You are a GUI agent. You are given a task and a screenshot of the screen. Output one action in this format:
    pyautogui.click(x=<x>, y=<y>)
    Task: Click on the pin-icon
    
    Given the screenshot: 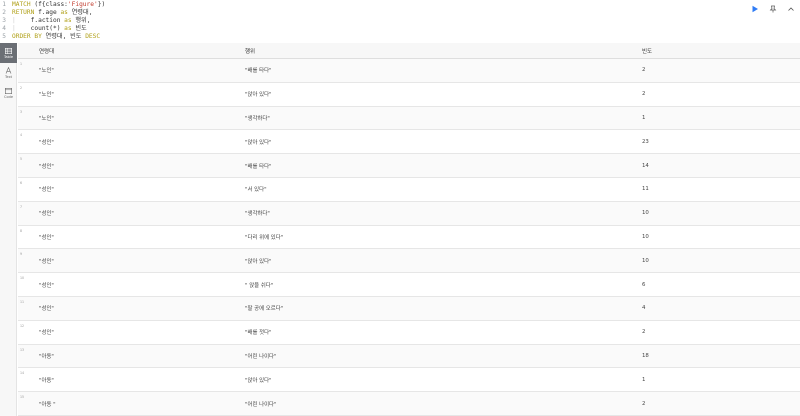 What is the action you would take?
    pyautogui.click(x=773, y=9)
    